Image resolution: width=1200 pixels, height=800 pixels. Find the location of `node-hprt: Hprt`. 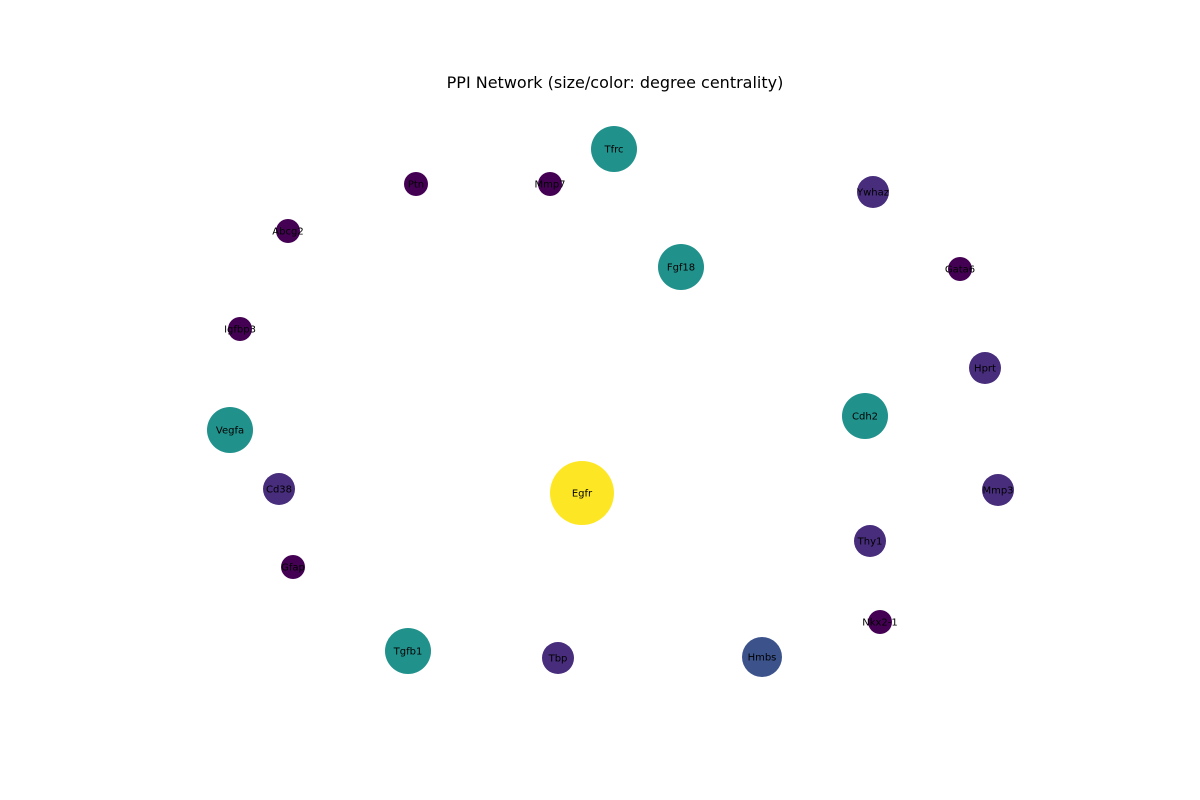

node-hprt: Hprt is located at coordinates (985, 368).